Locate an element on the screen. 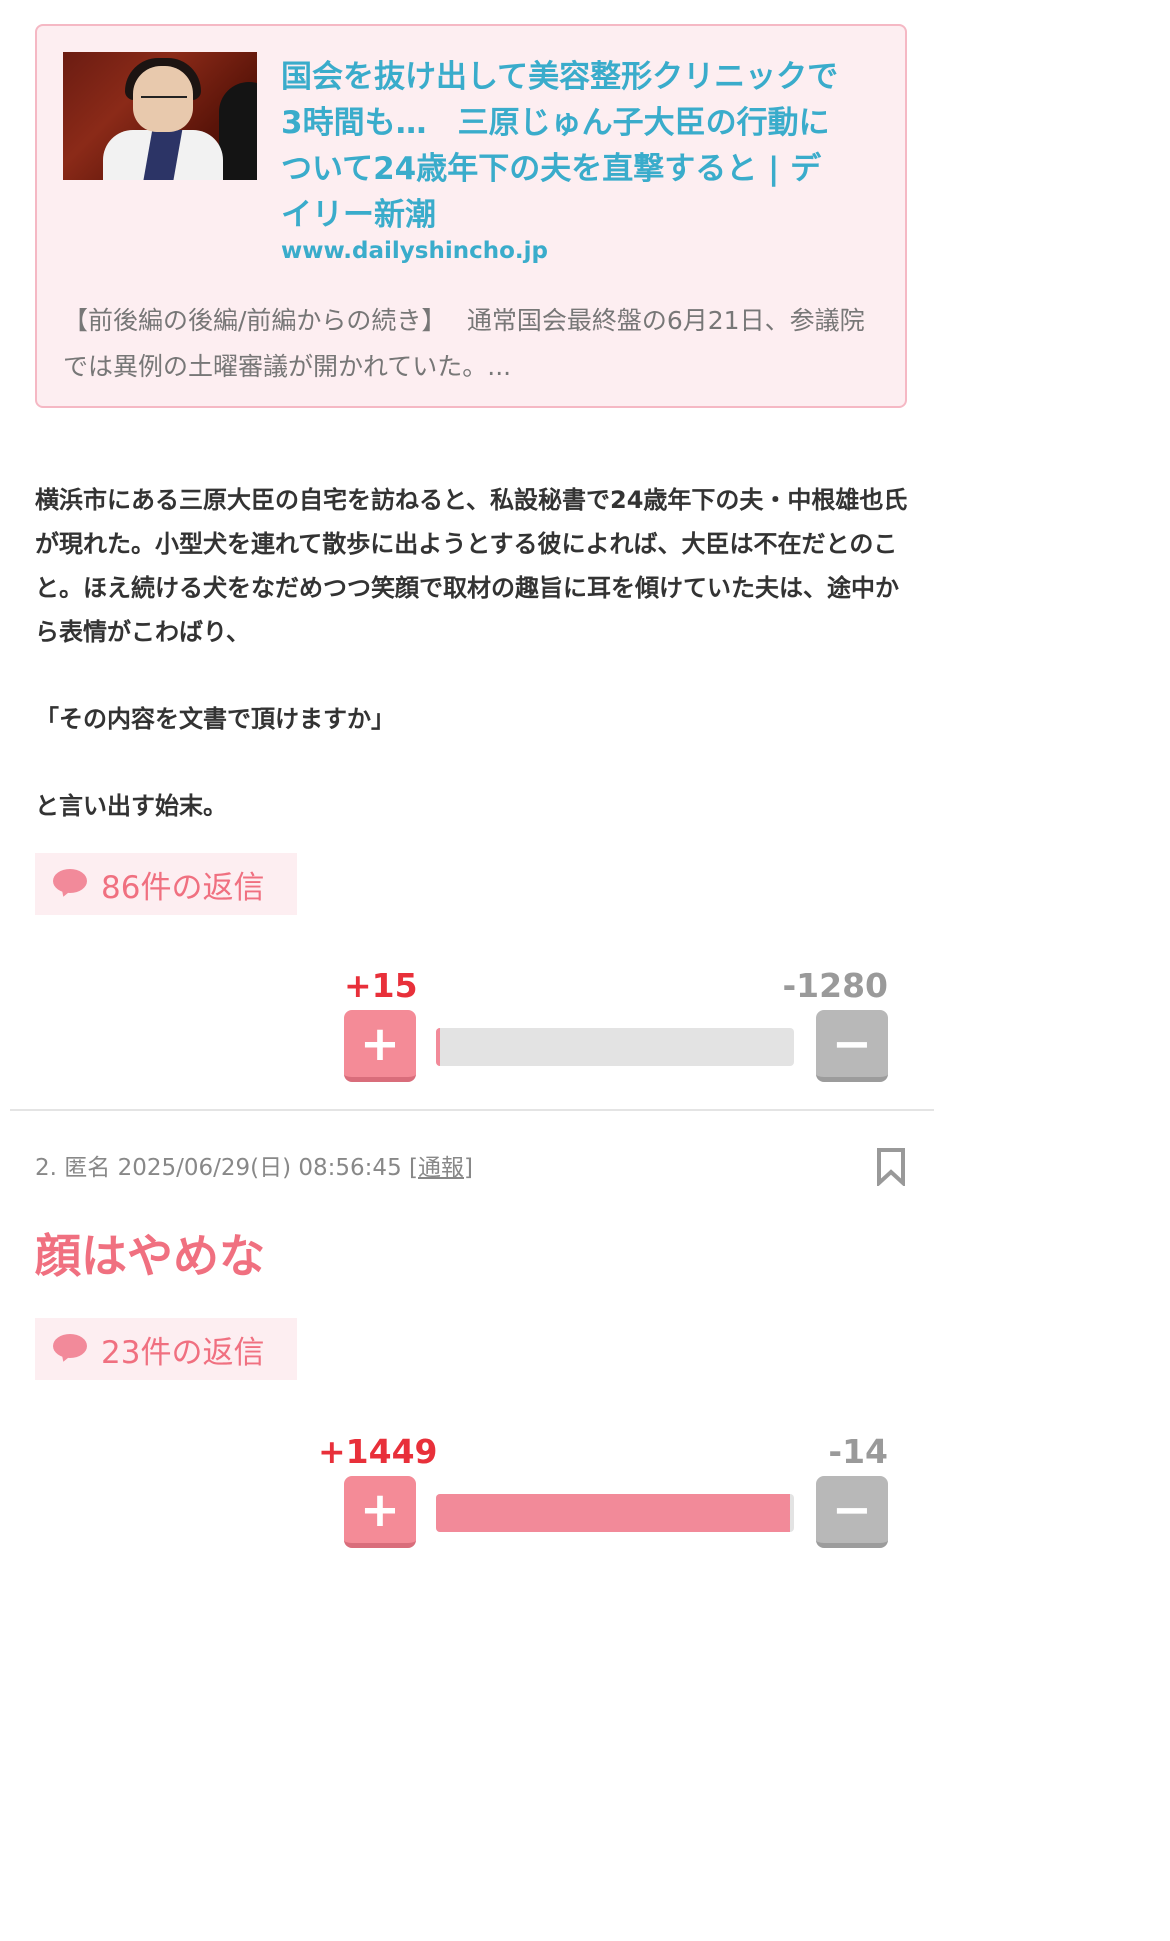  link-domain: www.dailyshincho.jp is located at coordinates (414, 251).